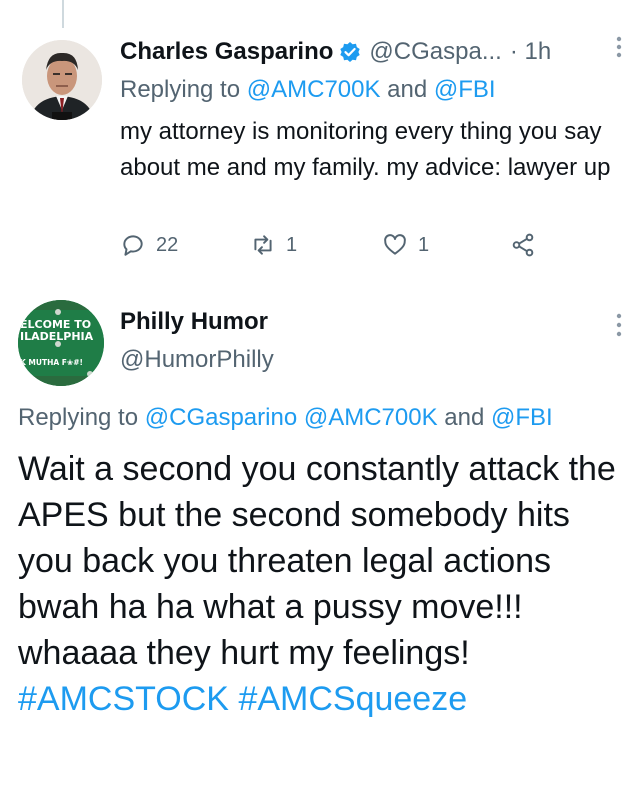 The width and height of the screenshot is (640, 804). I want to click on verified-badge-icon, so click(350, 52).